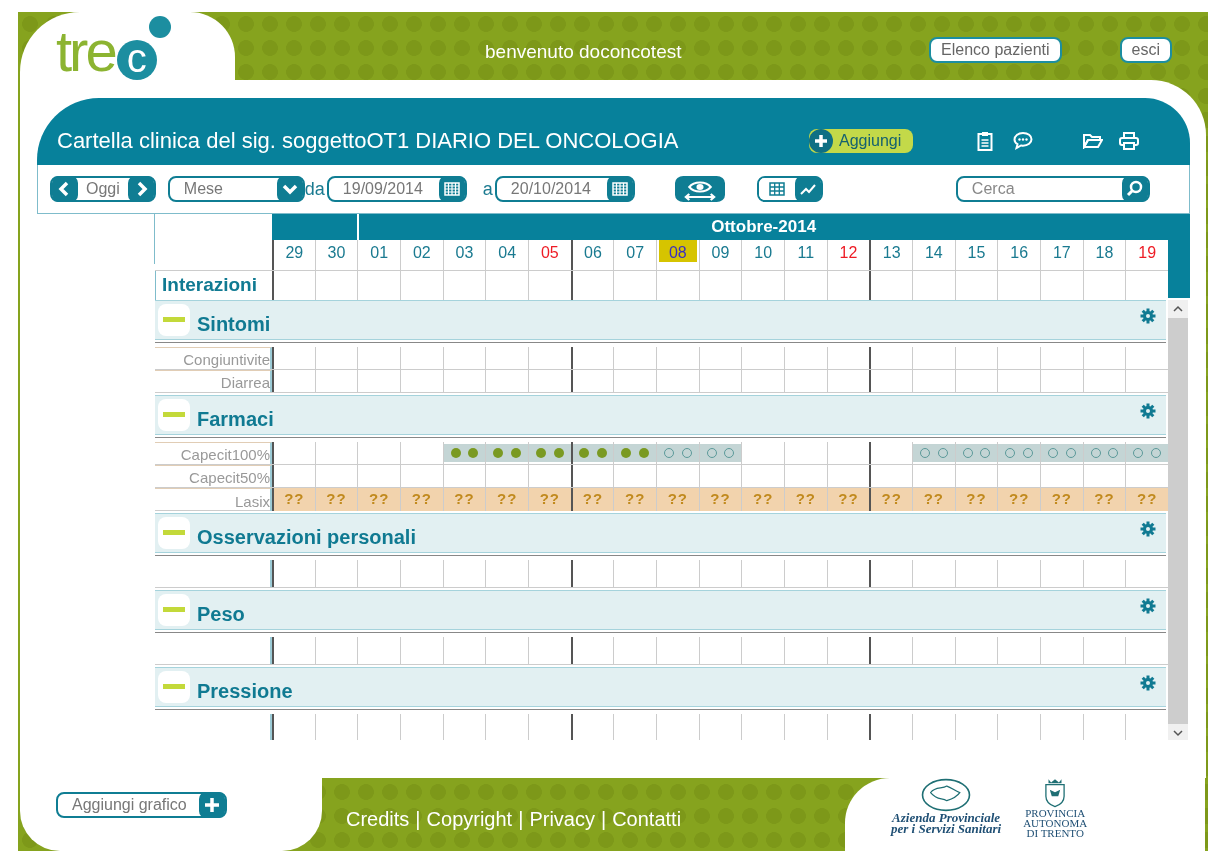  I want to click on date-label: a, so click(487, 189).